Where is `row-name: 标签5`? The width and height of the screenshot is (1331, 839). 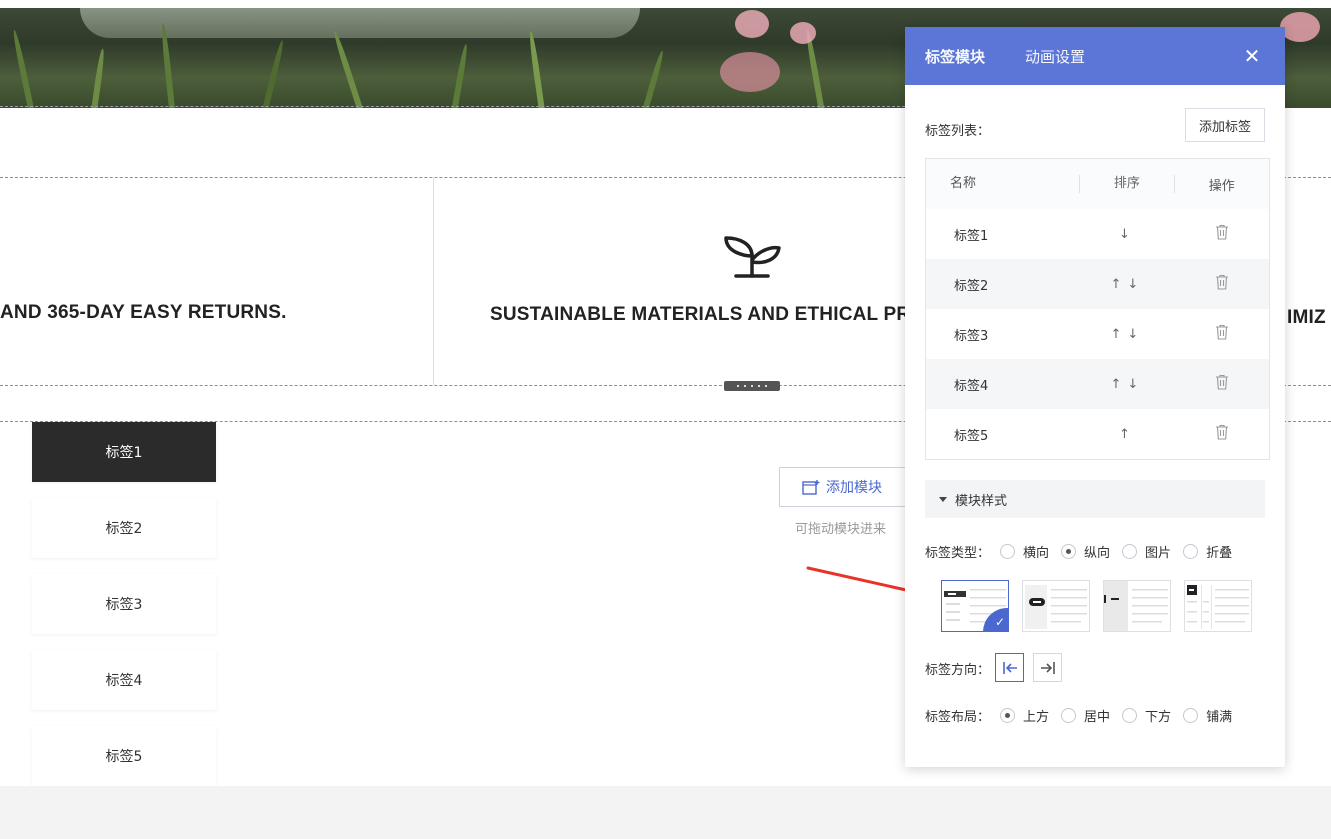
row-name: 标签5 is located at coordinates (971, 436).